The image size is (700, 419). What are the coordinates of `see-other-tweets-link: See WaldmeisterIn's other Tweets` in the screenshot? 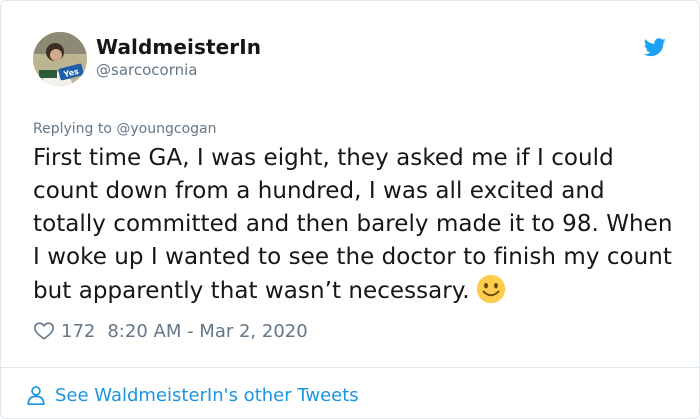 It's located at (192, 395).